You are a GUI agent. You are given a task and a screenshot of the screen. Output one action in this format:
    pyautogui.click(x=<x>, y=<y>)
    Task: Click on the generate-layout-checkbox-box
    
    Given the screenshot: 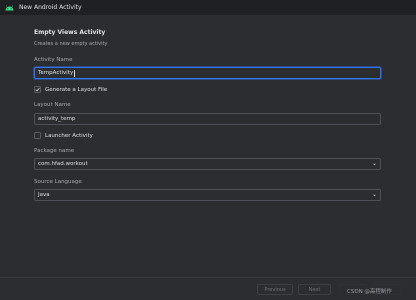 What is the action you would take?
    pyautogui.click(x=37, y=89)
    